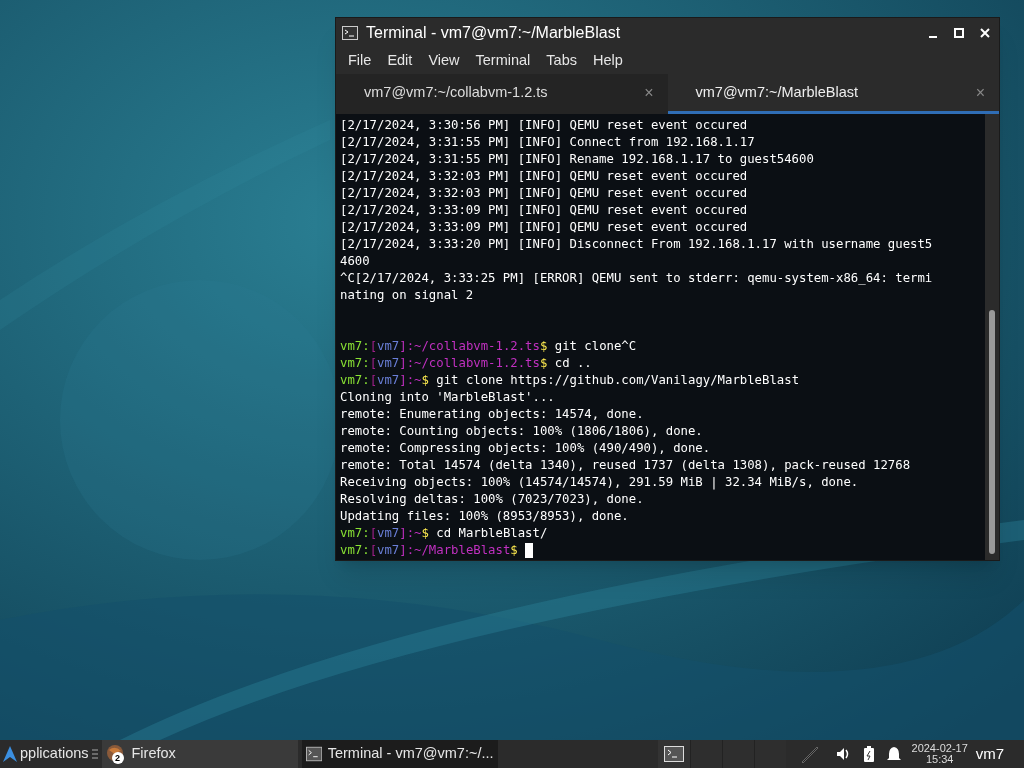 This screenshot has width=1024, height=768. What do you see at coordinates (525, 448) in the screenshot?
I see `terminal-text: remote: Compressing objects: 100% (490/490), done.` at bounding box center [525, 448].